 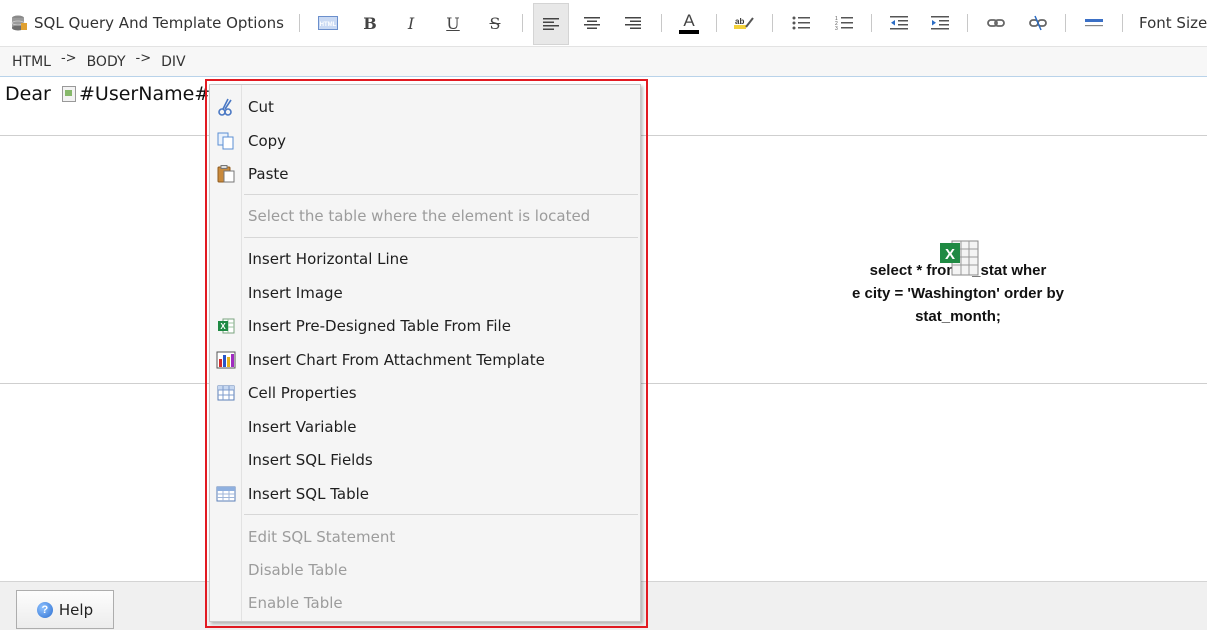 What do you see at coordinates (159, 23) in the screenshot?
I see `toolbar-title: SQL Query And Template Options` at bounding box center [159, 23].